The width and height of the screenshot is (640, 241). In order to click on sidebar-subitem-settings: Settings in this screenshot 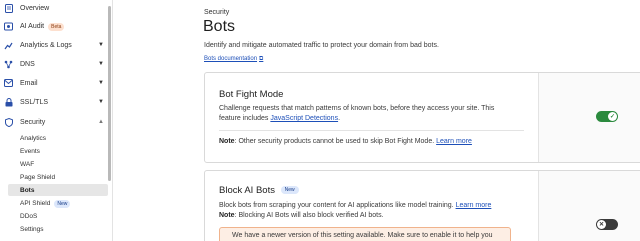, I will do `click(32, 229)`.